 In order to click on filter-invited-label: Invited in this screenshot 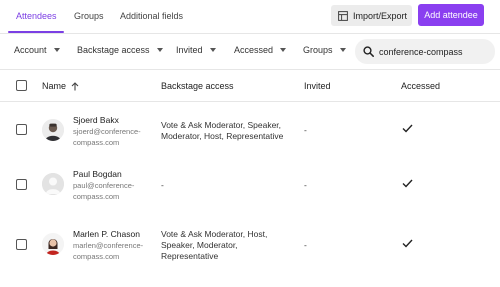, I will do `click(189, 50)`.